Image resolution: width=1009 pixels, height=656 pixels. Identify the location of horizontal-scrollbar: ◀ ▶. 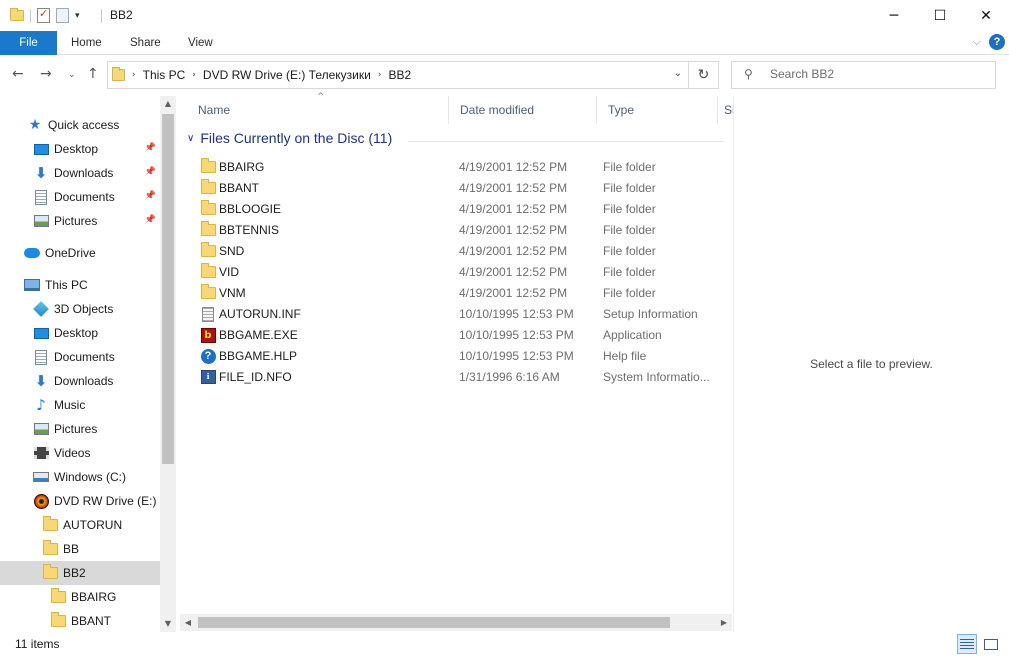
(456, 622).